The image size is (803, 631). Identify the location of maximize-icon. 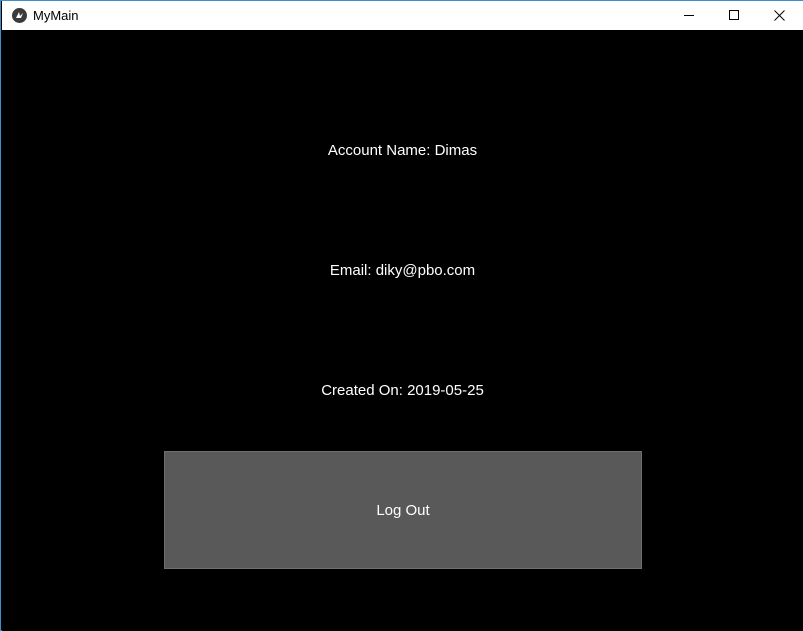
(734, 15).